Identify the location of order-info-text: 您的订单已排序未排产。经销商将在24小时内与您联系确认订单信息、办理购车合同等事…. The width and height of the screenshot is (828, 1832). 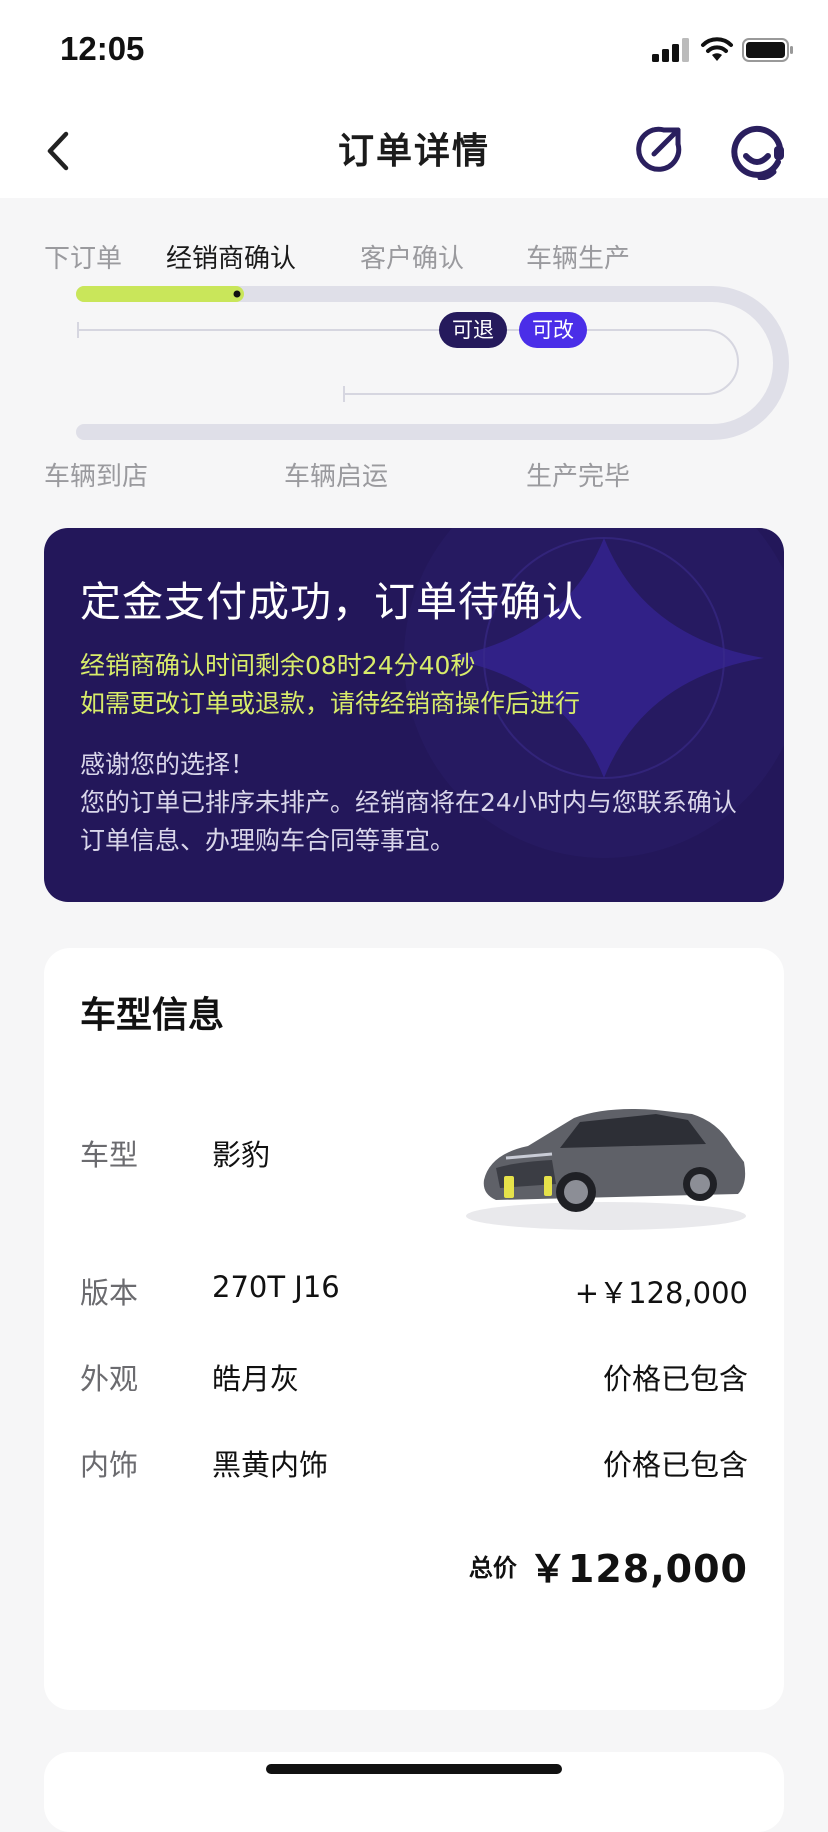
(408, 821).